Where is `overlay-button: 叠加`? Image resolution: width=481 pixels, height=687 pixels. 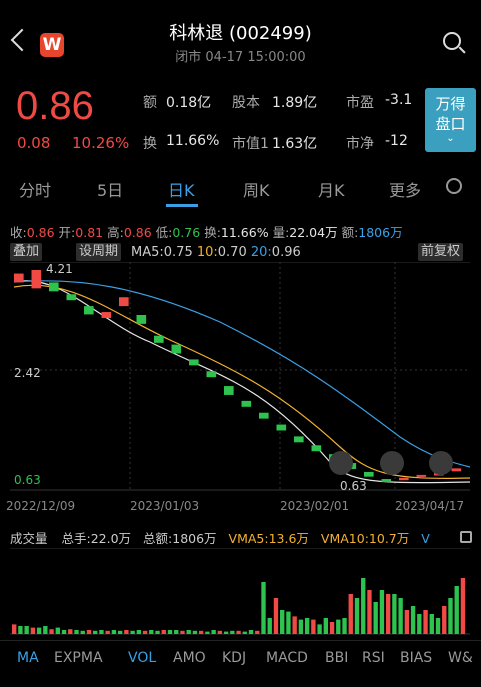
overlay-button: 叠加 is located at coordinates (26, 252).